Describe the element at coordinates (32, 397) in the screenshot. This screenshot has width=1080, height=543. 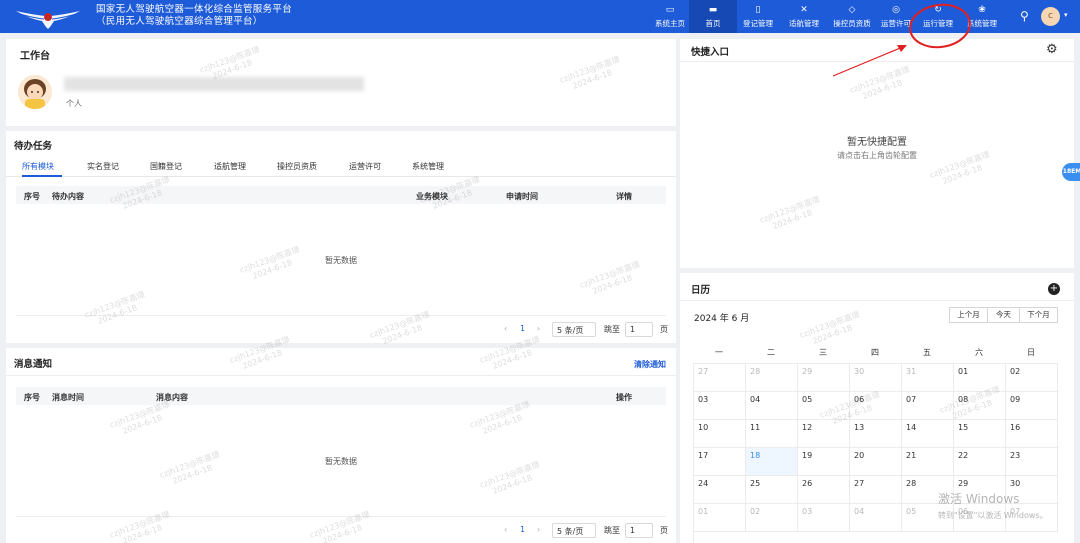
I see `col-index: 序号` at that location.